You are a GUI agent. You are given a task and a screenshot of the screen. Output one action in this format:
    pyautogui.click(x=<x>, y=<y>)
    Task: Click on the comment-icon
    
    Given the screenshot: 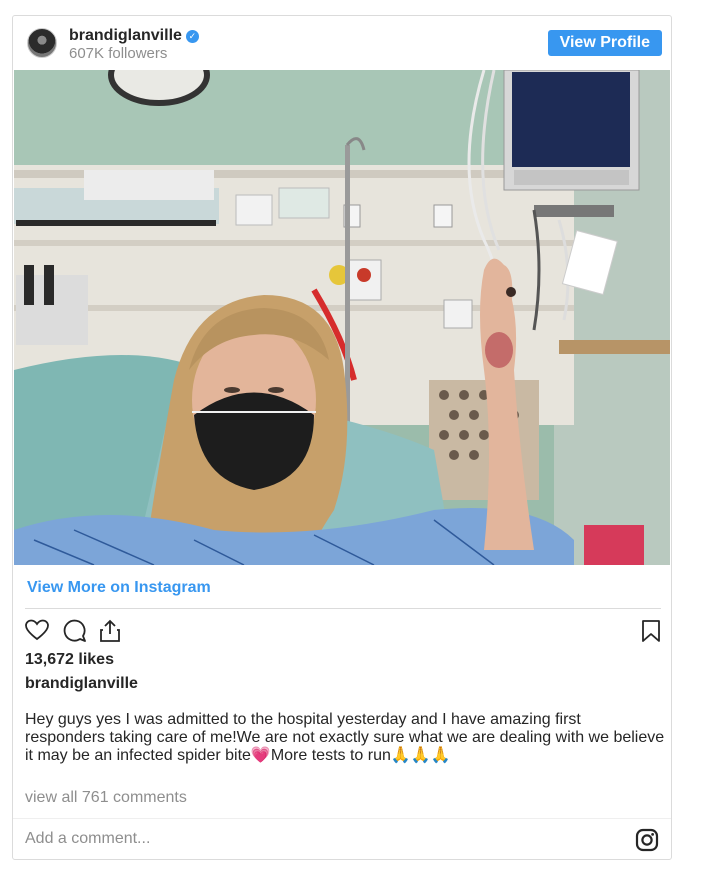 What is the action you would take?
    pyautogui.click(x=75, y=631)
    